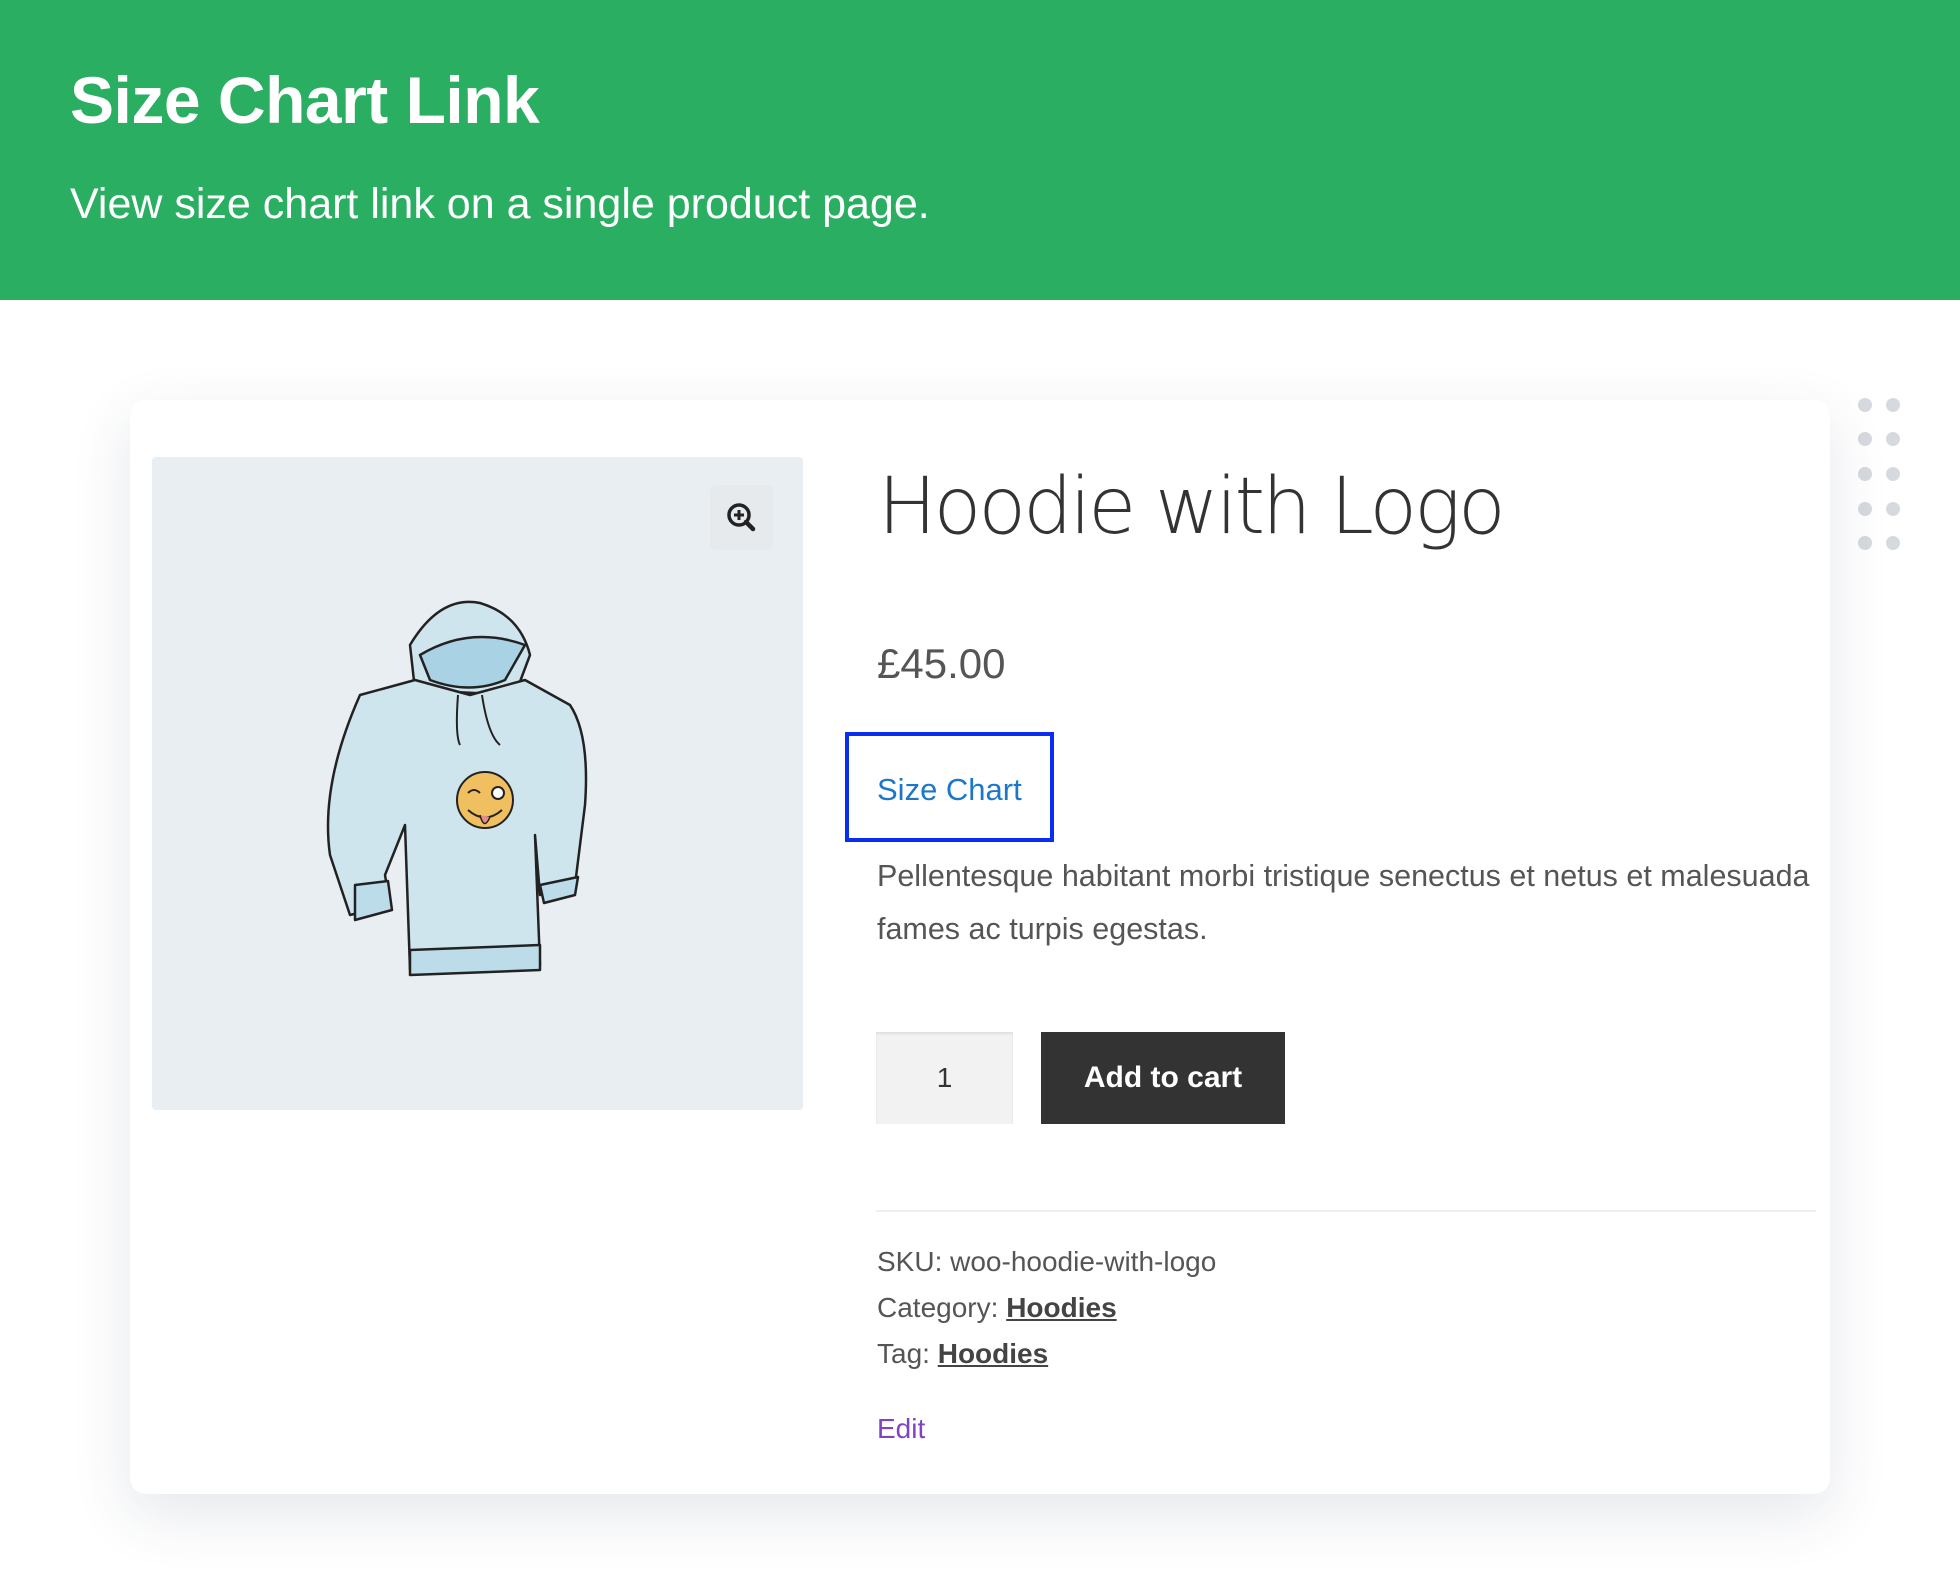 Image resolution: width=1960 pixels, height=1594 pixels. I want to click on category-link: Hoodies, so click(1061, 1307).